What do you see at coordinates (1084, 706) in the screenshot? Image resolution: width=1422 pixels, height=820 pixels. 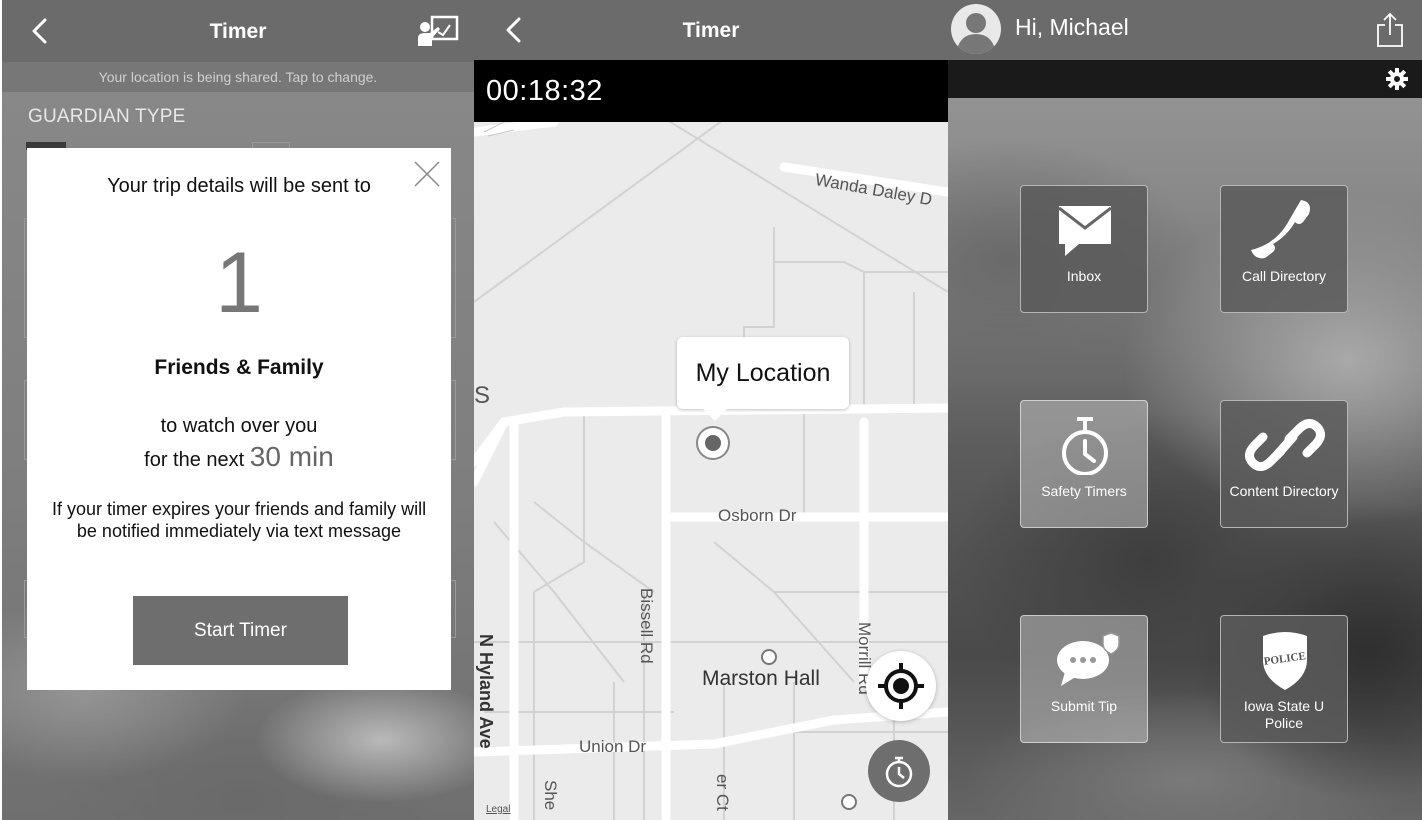 I see `tile-label: Submit Tip` at bounding box center [1084, 706].